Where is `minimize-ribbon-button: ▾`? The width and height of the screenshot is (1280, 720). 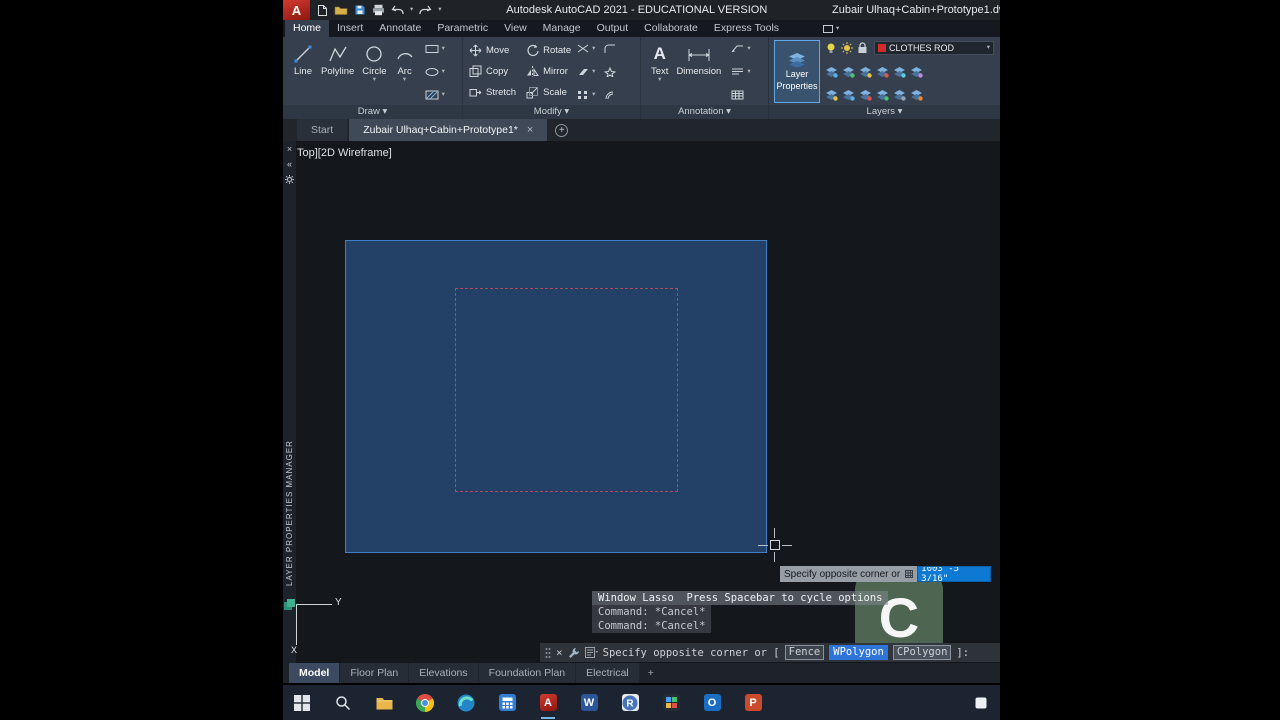 minimize-ribbon-button: ▾ is located at coordinates (831, 28).